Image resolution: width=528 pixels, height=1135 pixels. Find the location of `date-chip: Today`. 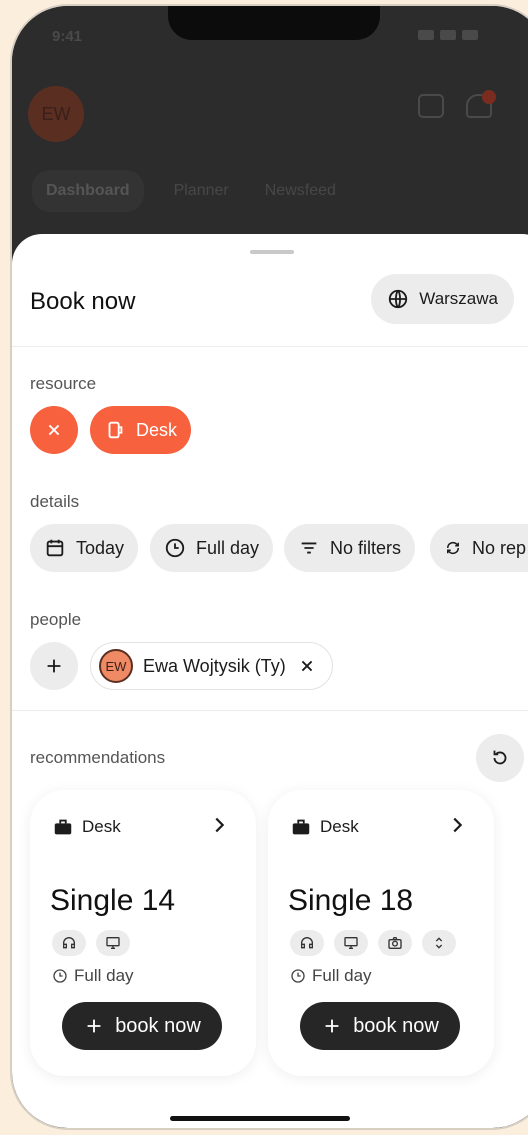

date-chip: Today is located at coordinates (84, 548).